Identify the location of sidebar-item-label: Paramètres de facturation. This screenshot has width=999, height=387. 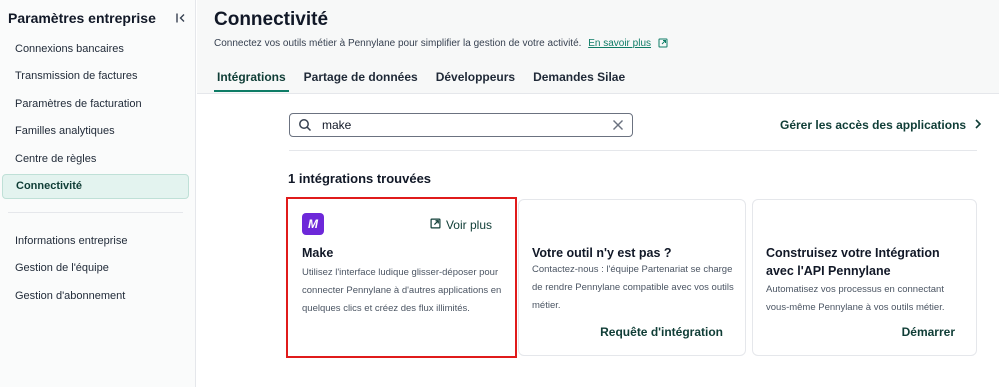
(78, 103).